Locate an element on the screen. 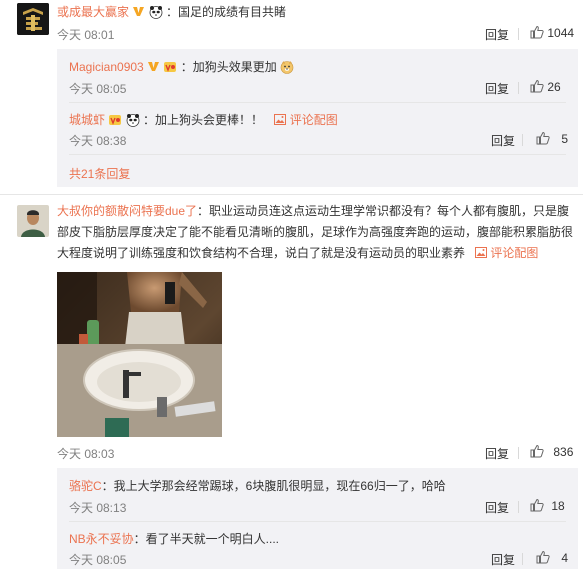  sub-reply-line: Magician0903 ：加狗头效果更加 is located at coordinates (181, 66).